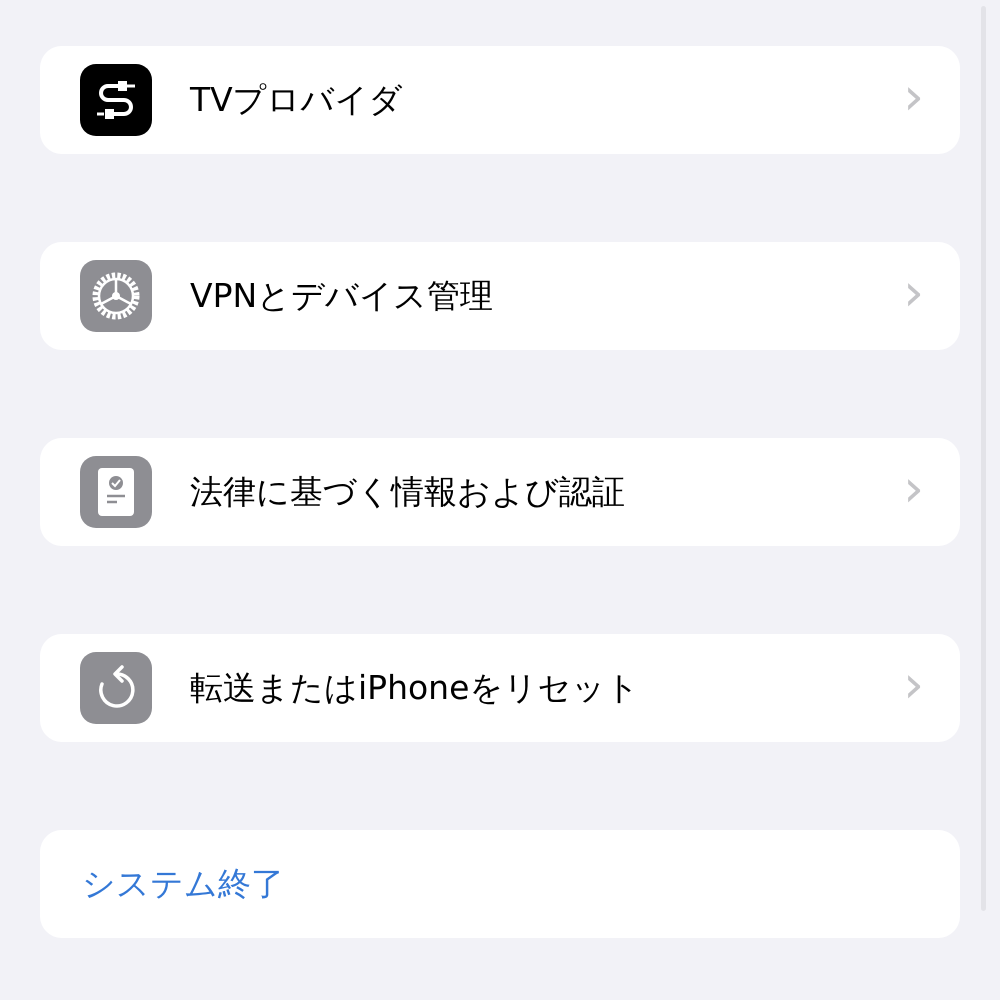 The image size is (1000, 1000). Describe the element at coordinates (500, 884) in the screenshot. I see `settings-row: システム終了` at that location.